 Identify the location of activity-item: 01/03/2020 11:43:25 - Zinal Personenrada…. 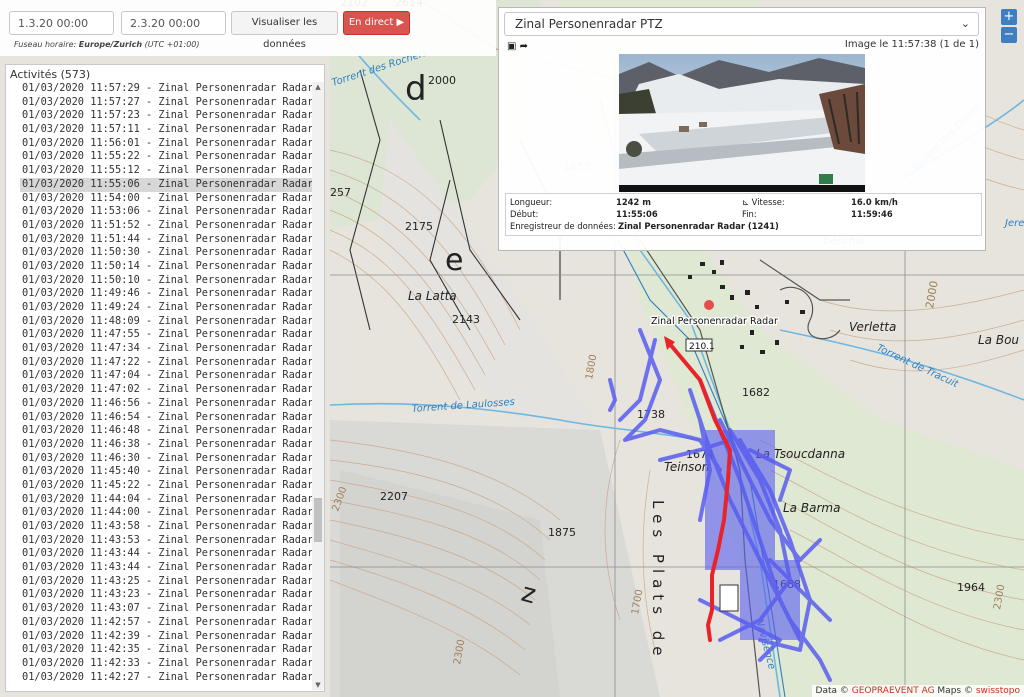
(167, 582).